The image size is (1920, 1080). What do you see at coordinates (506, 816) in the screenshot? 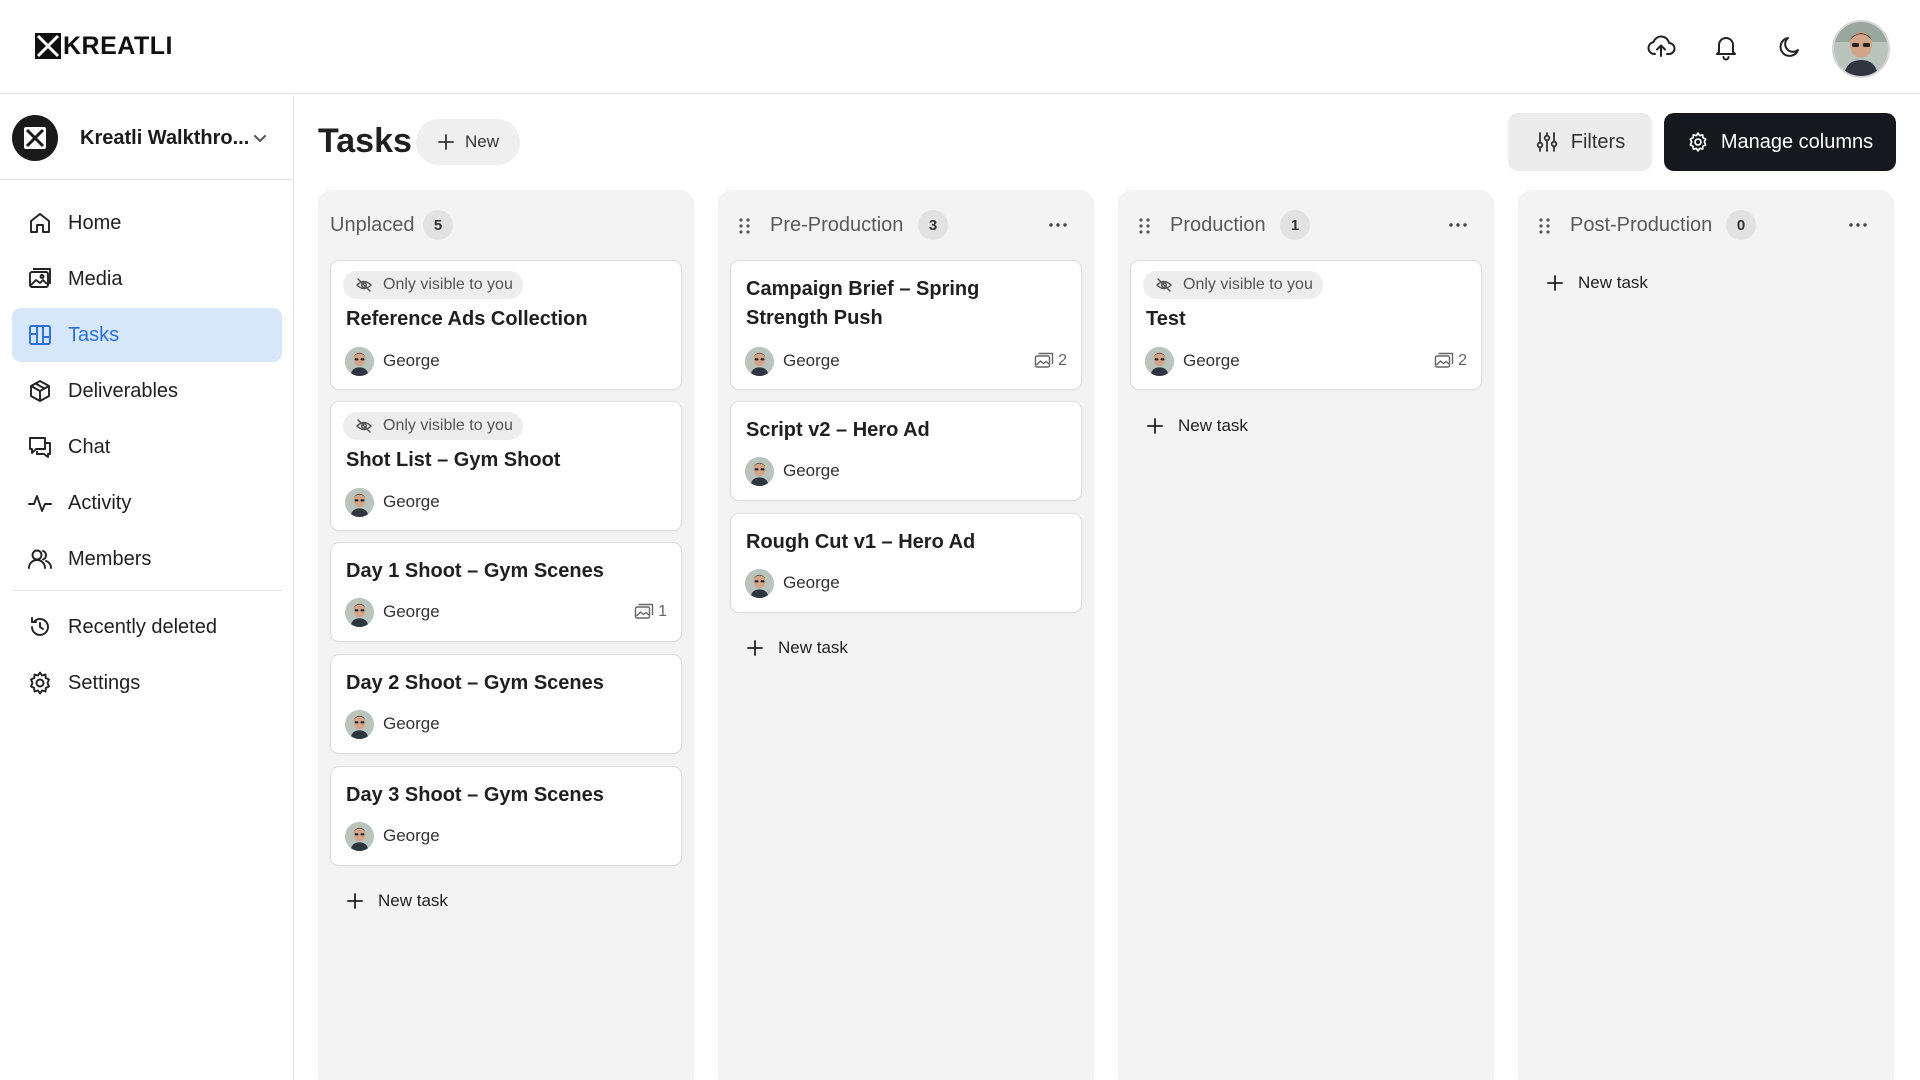
I see `task-card: Day 3 Shoot – Gym Scenes George` at bounding box center [506, 816].